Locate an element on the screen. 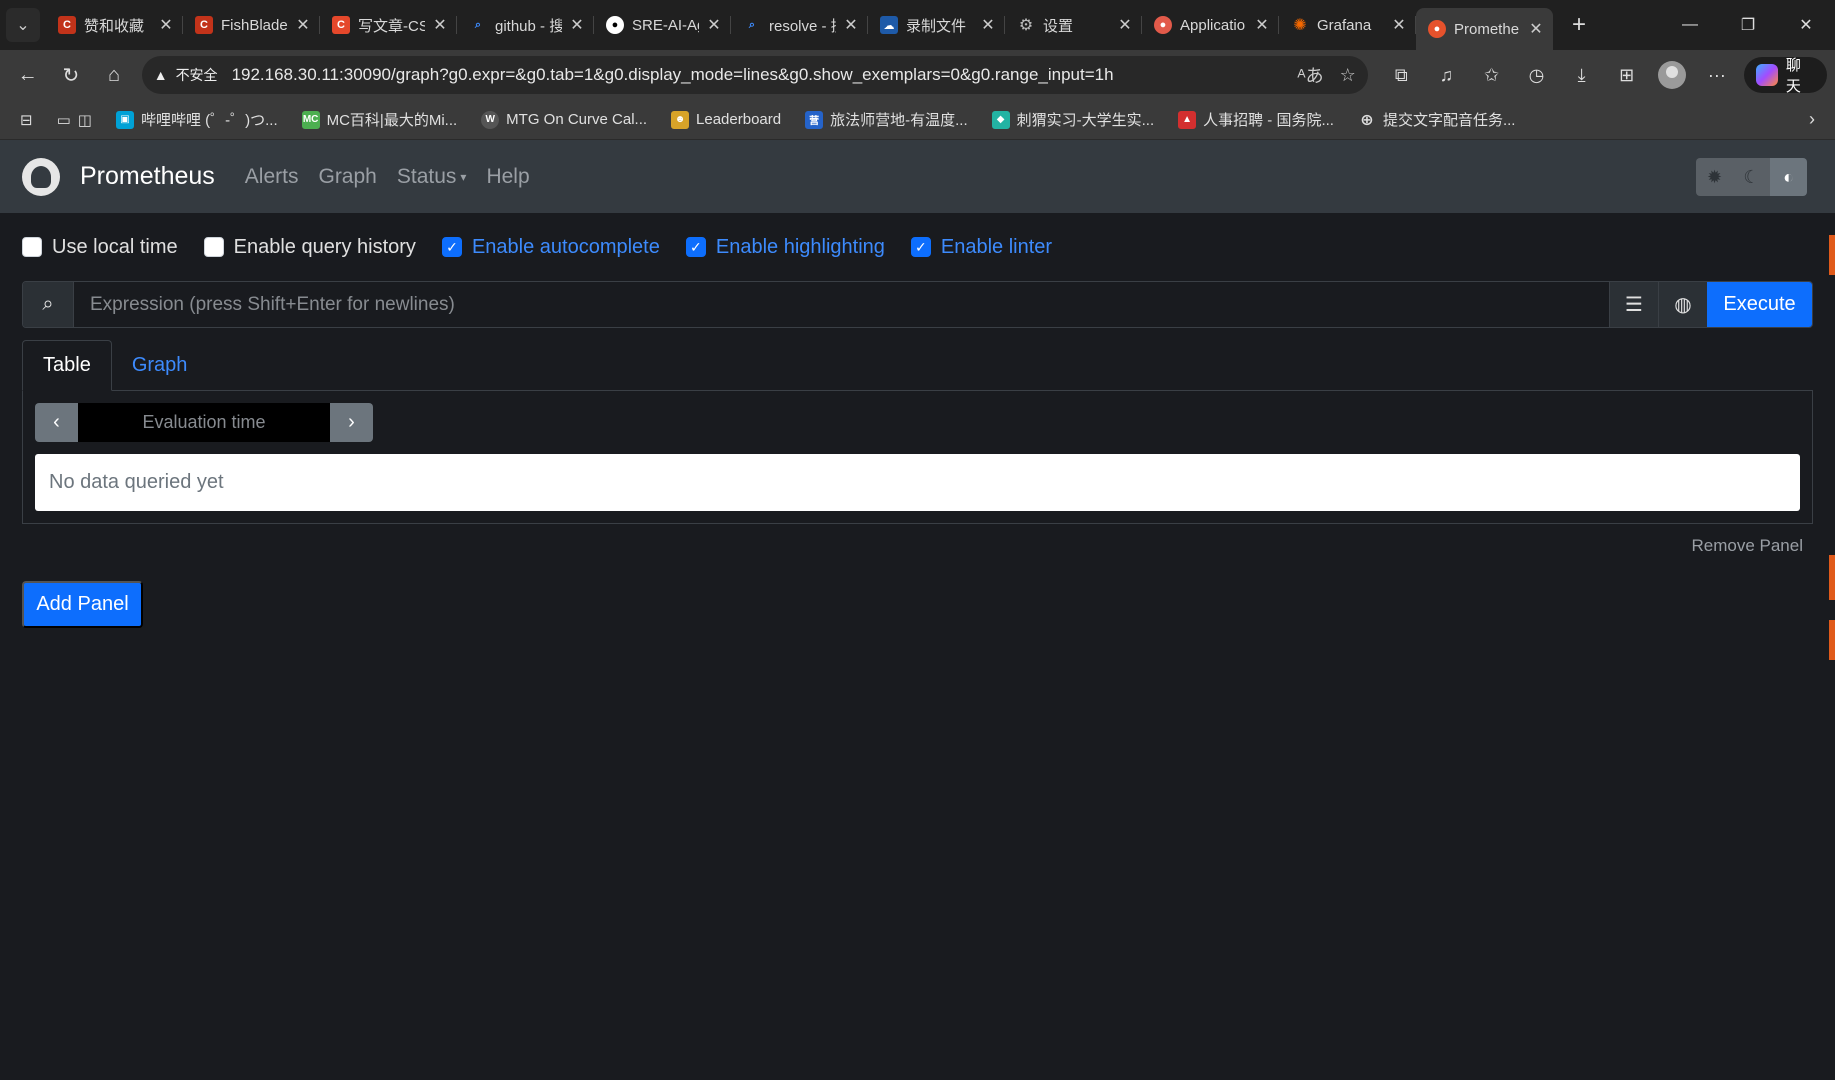 The height and width of the screenshot is (1080, 1835). leaderboard-icon: ☻ is located at coordinates (680, 119).